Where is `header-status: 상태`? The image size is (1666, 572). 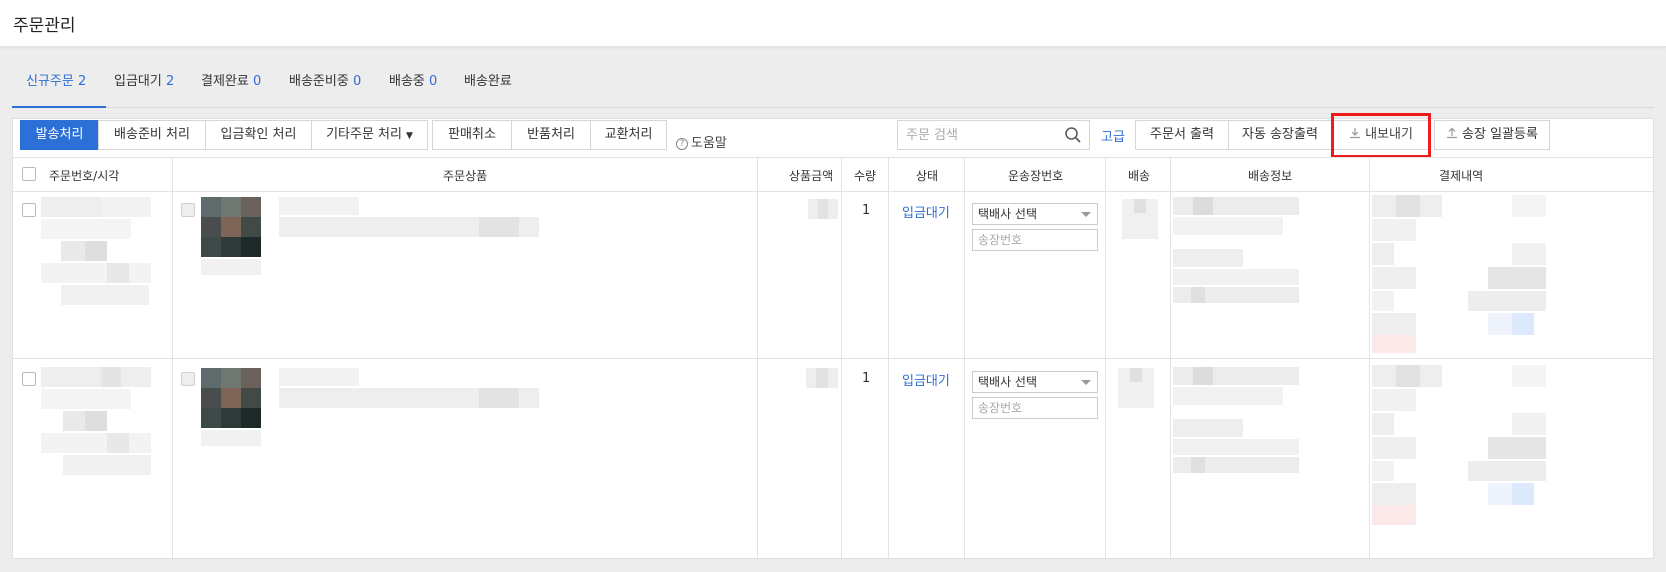
header-status: 상태 is located at coordinates (927, 176).